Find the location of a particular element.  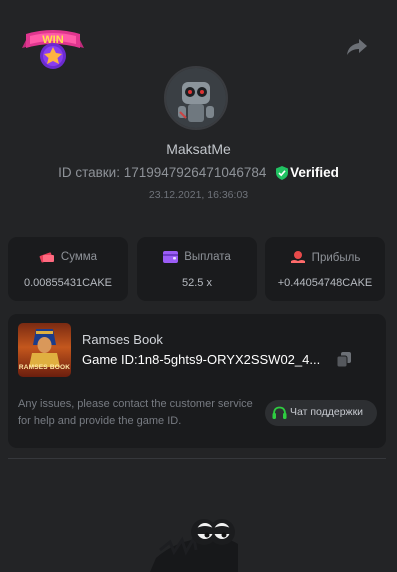

avatar is located at coordinates (196, 98).